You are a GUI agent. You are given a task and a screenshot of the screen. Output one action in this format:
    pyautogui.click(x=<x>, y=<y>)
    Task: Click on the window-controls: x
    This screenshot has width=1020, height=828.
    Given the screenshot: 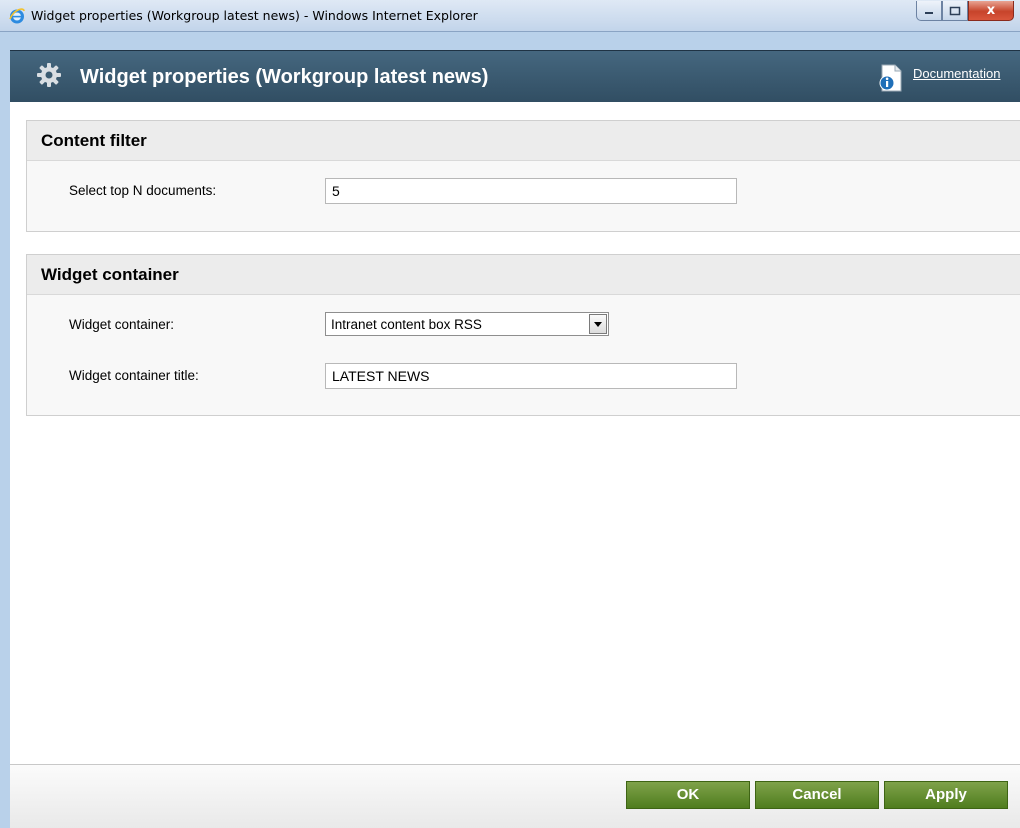 What is the action you would take?
    pyautogui.click(x=965, y=11)
    